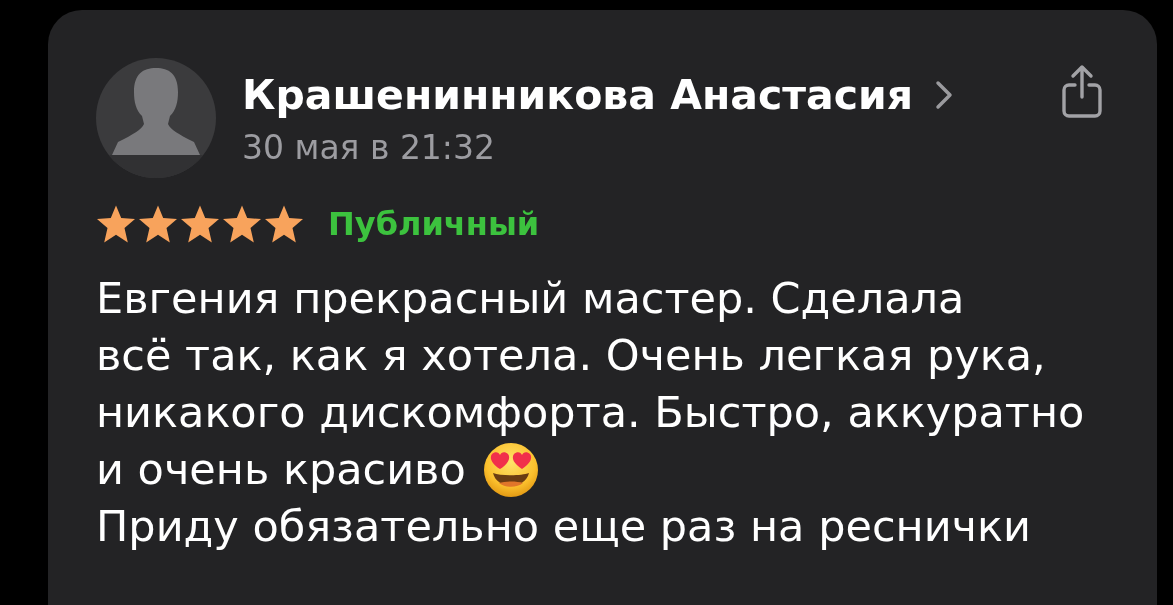 This screenshot has height=605, width=1173. What do you see at coordinates (530, 298) in the screenshot?
I see `review-text: Евгения прекрасный мастер. Сделала` at bounding box center [530, 298].